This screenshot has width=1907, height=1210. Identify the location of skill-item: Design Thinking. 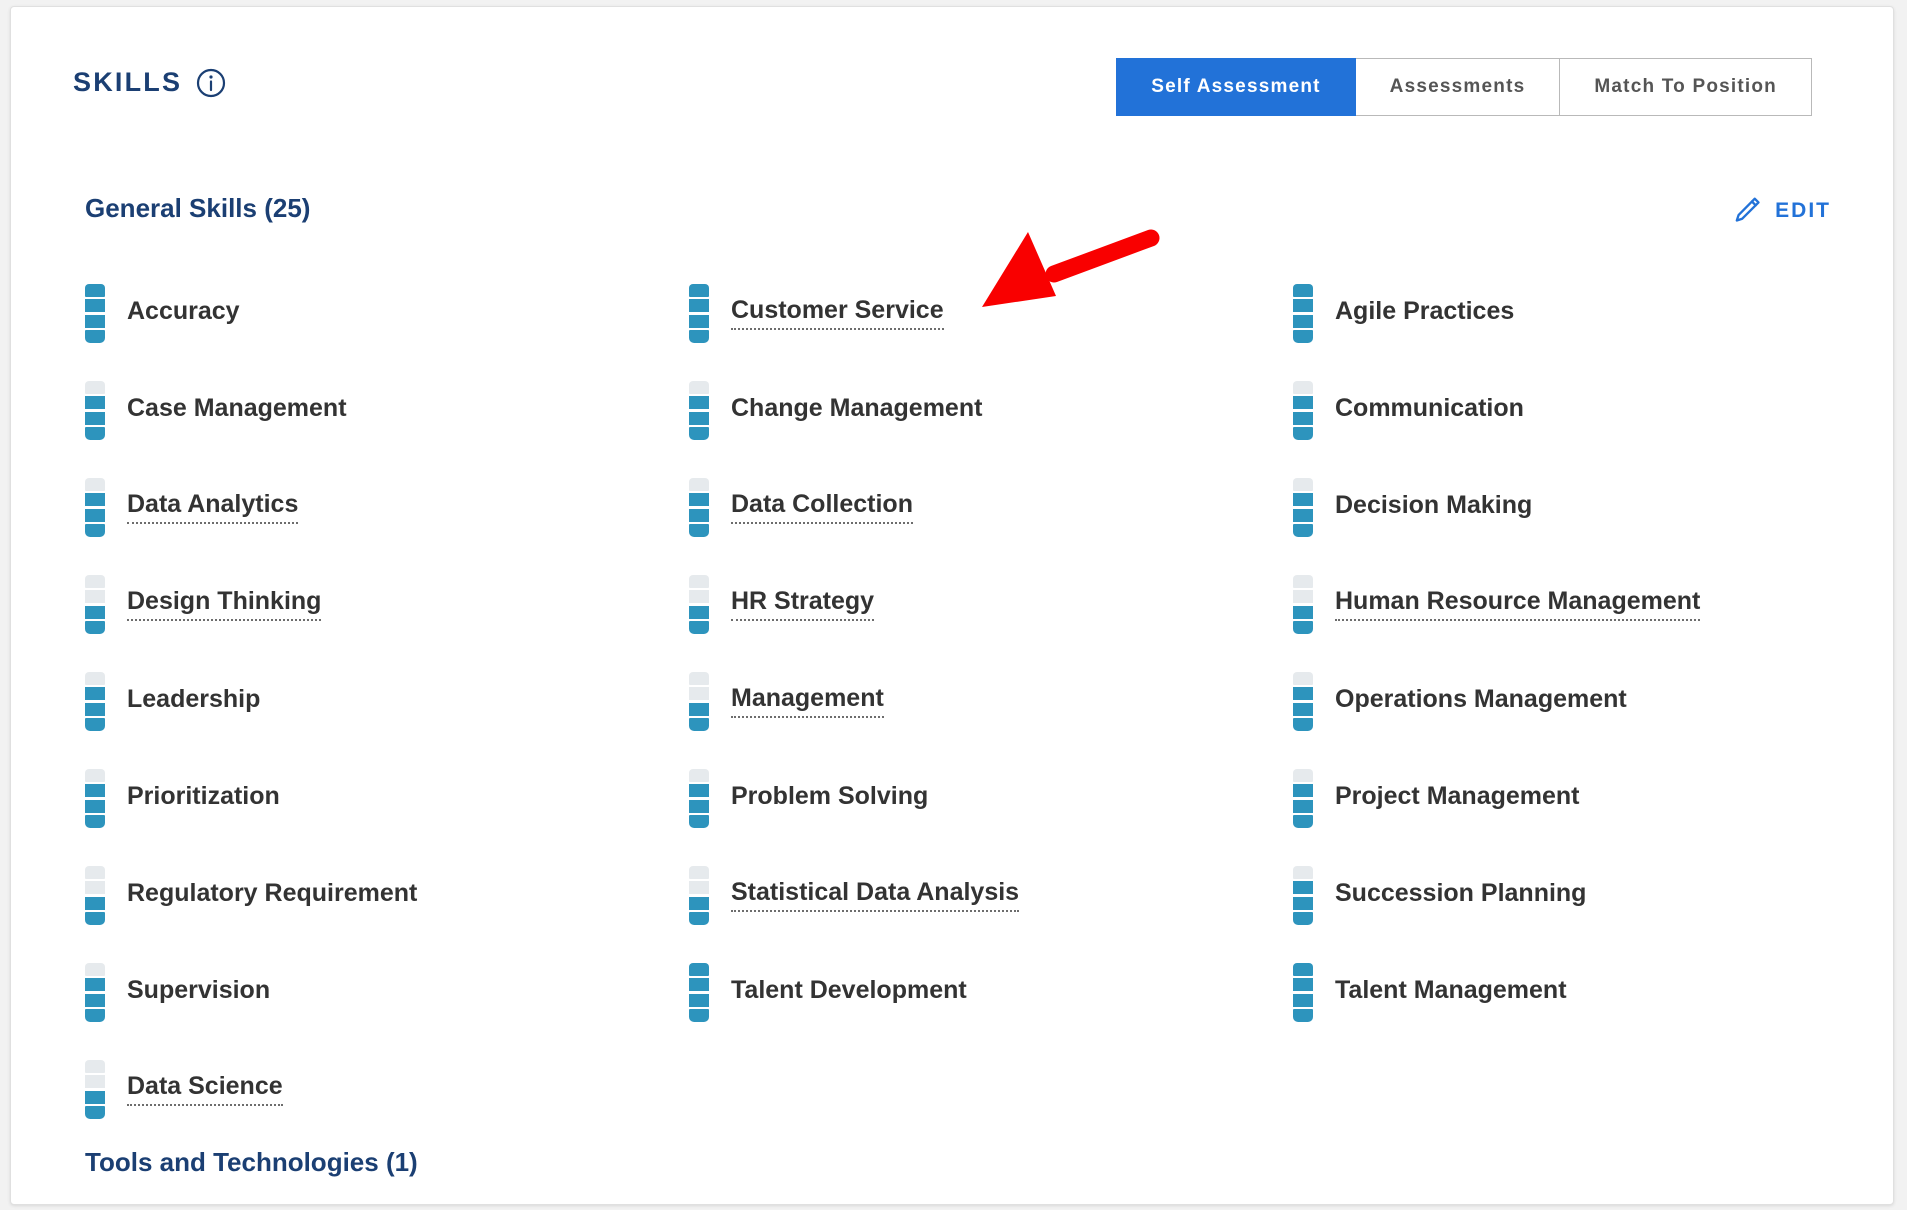
(387, 604).